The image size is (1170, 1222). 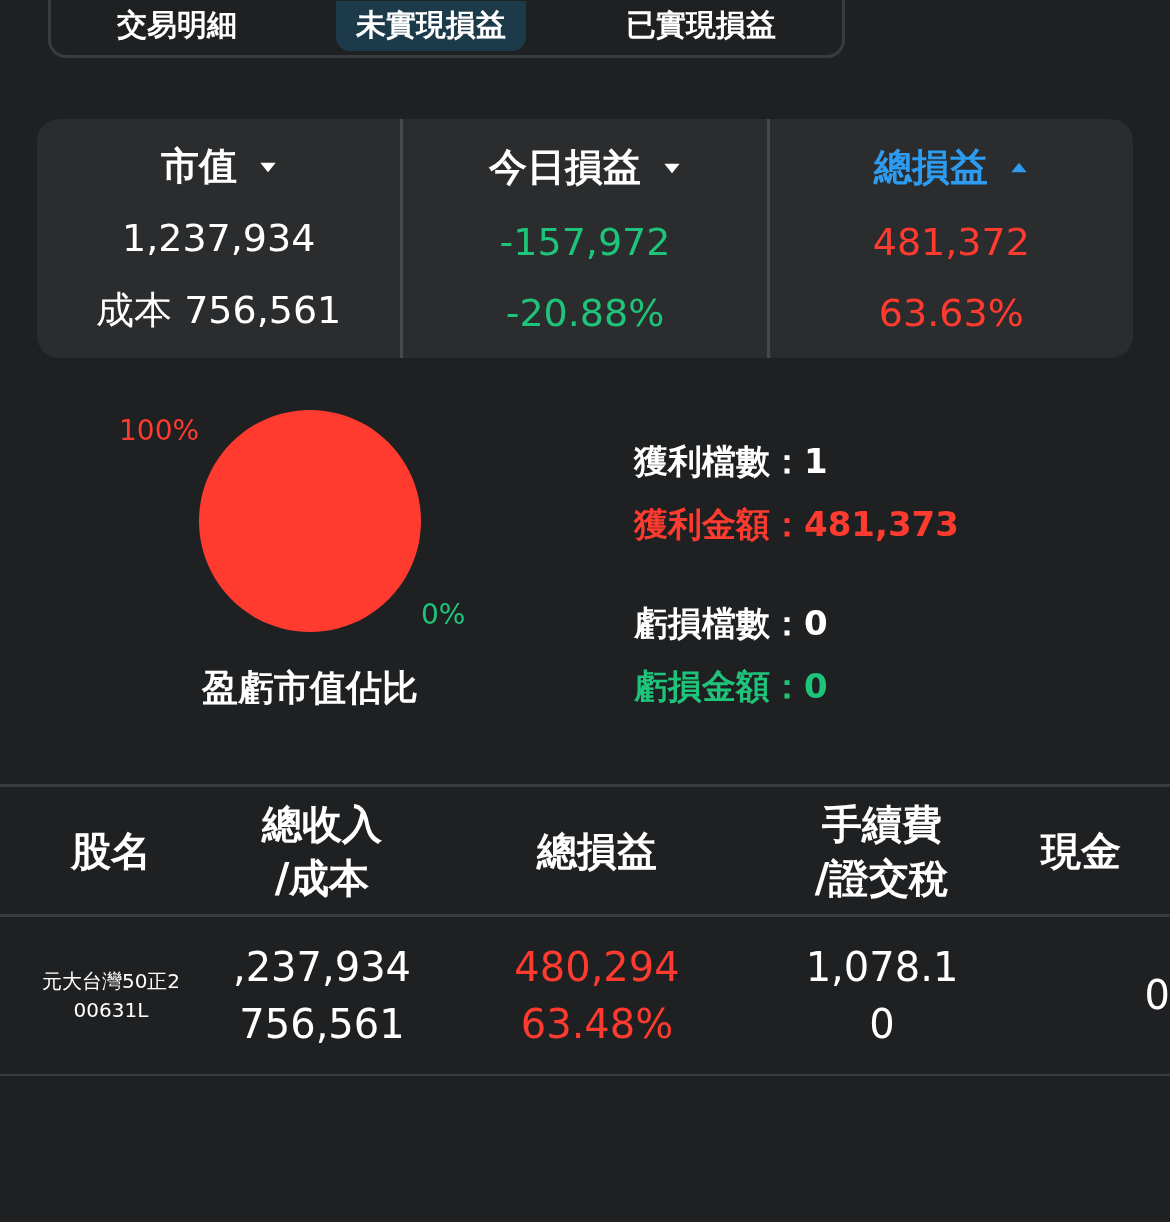 What do you see at coordinates (882, 850) in the screenshot?
I see `column-header: 手續費 /證交稅` at bounding box center [882, 850].